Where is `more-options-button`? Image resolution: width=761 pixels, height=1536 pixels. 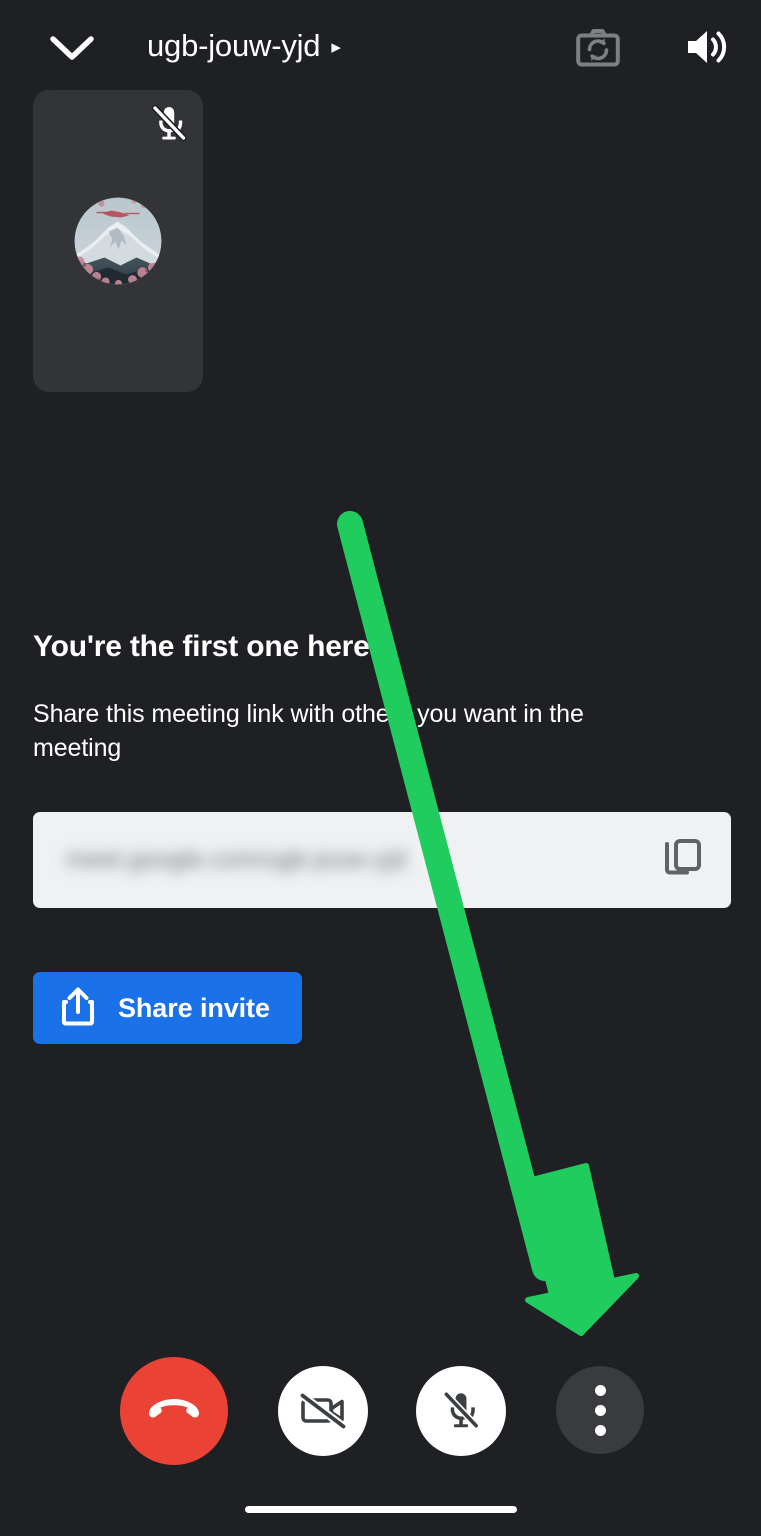 more-options-button is located at coordinates (600, 1410).